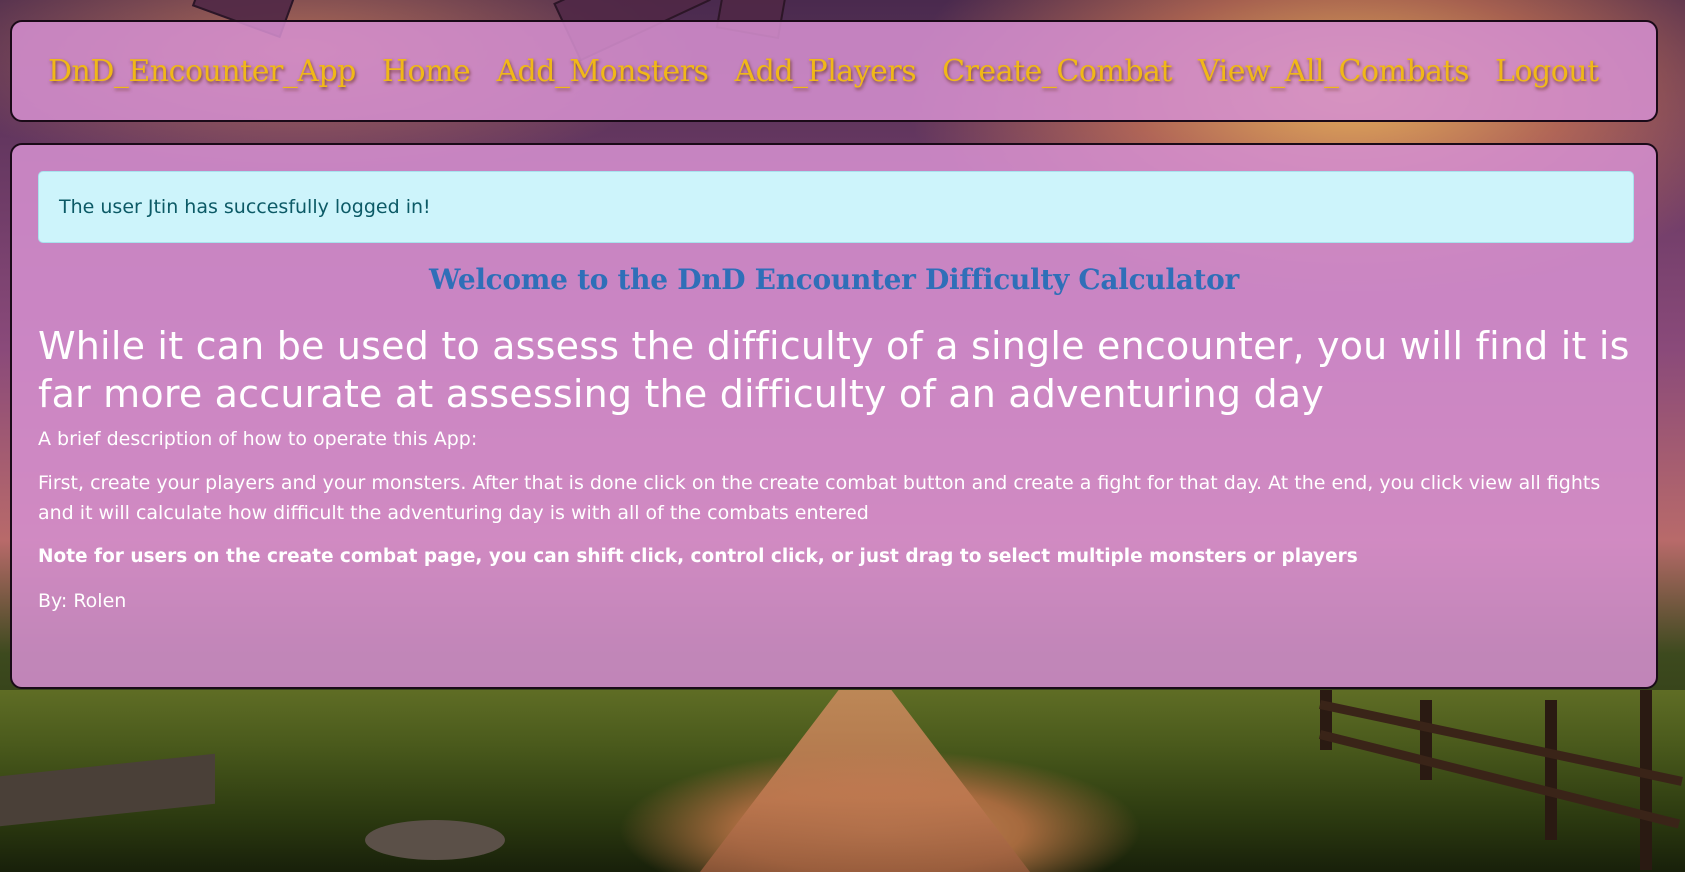  Describe the element at coordinates (1547, 71) in the screenshot. I see `nav-link-logout: Logout` at that location.